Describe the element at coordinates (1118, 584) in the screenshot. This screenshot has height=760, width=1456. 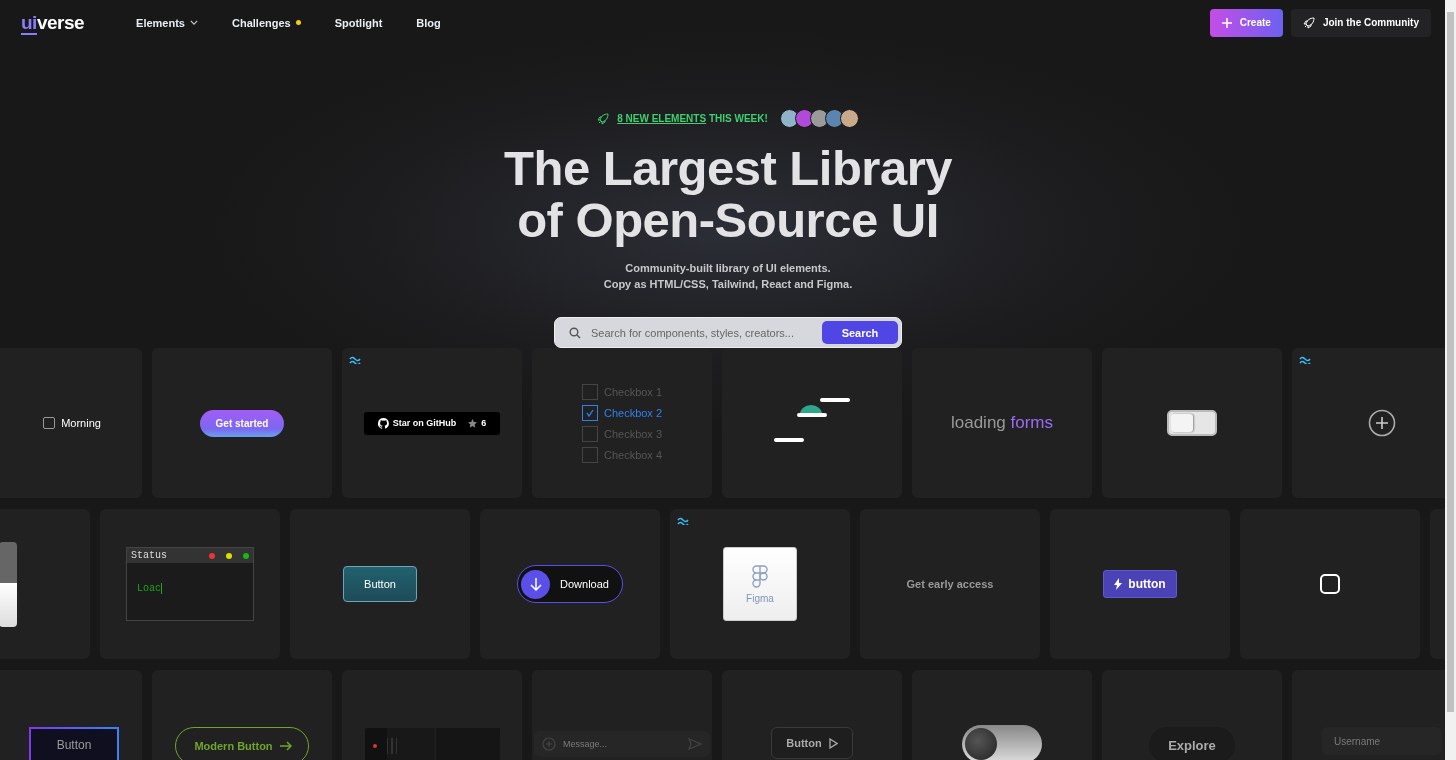
I see `lightning-icon` at that location.